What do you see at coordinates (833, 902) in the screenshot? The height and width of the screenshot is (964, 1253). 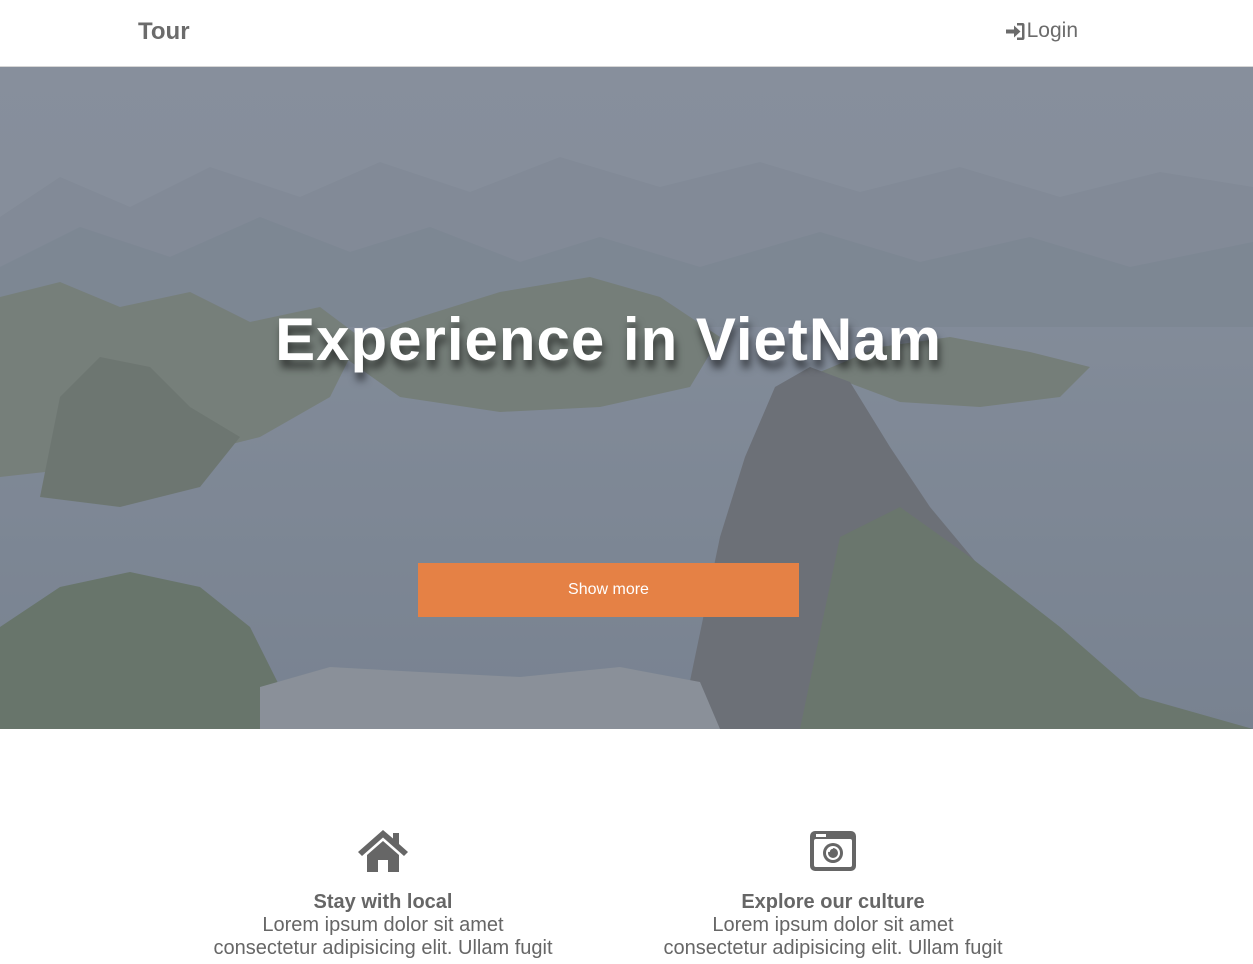 I see `feature-title: Explore our culture` at bounding box center [833, 902].